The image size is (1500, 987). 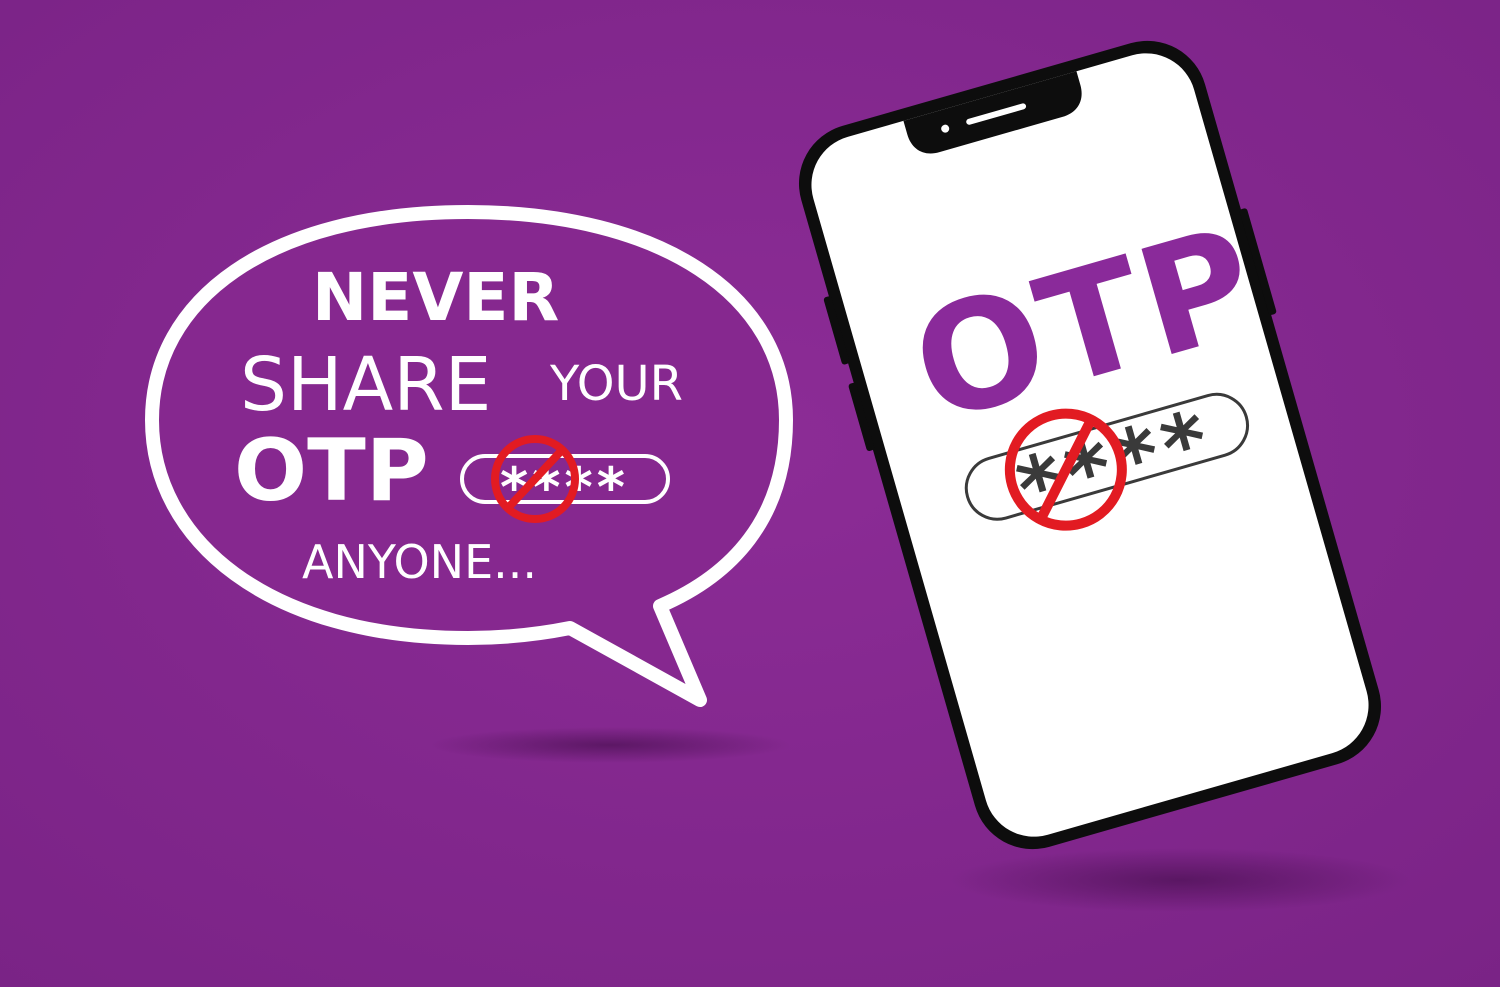 What do you see at coordinates (616, 384) in the screenshot?
I see `bubble-line-your: YOUR` at bounding box center [616, 384].